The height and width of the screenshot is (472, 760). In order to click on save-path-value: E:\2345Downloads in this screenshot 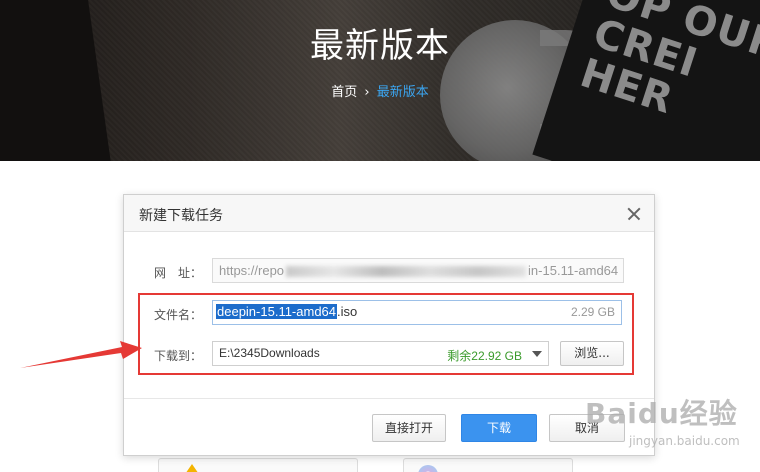, I will do `click(269, 353)`.